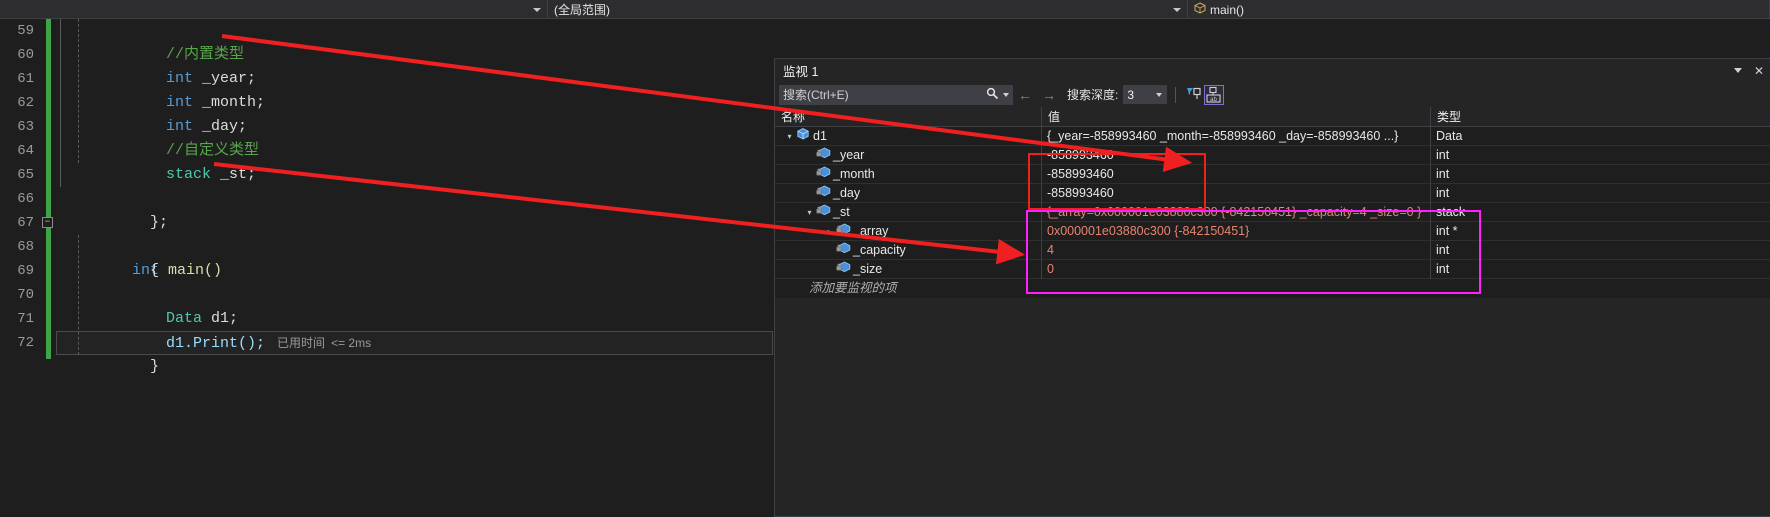 The width and height of the screenshot is (1770, 517). I want to click on function-dropdown-label: main(), so click(1227, 9).